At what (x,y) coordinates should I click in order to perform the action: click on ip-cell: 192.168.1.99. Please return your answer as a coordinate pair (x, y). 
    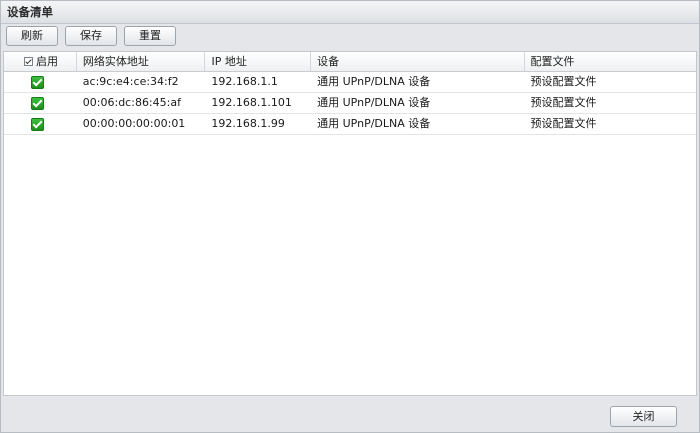
    Looking at the image, I should click on (248, 123).